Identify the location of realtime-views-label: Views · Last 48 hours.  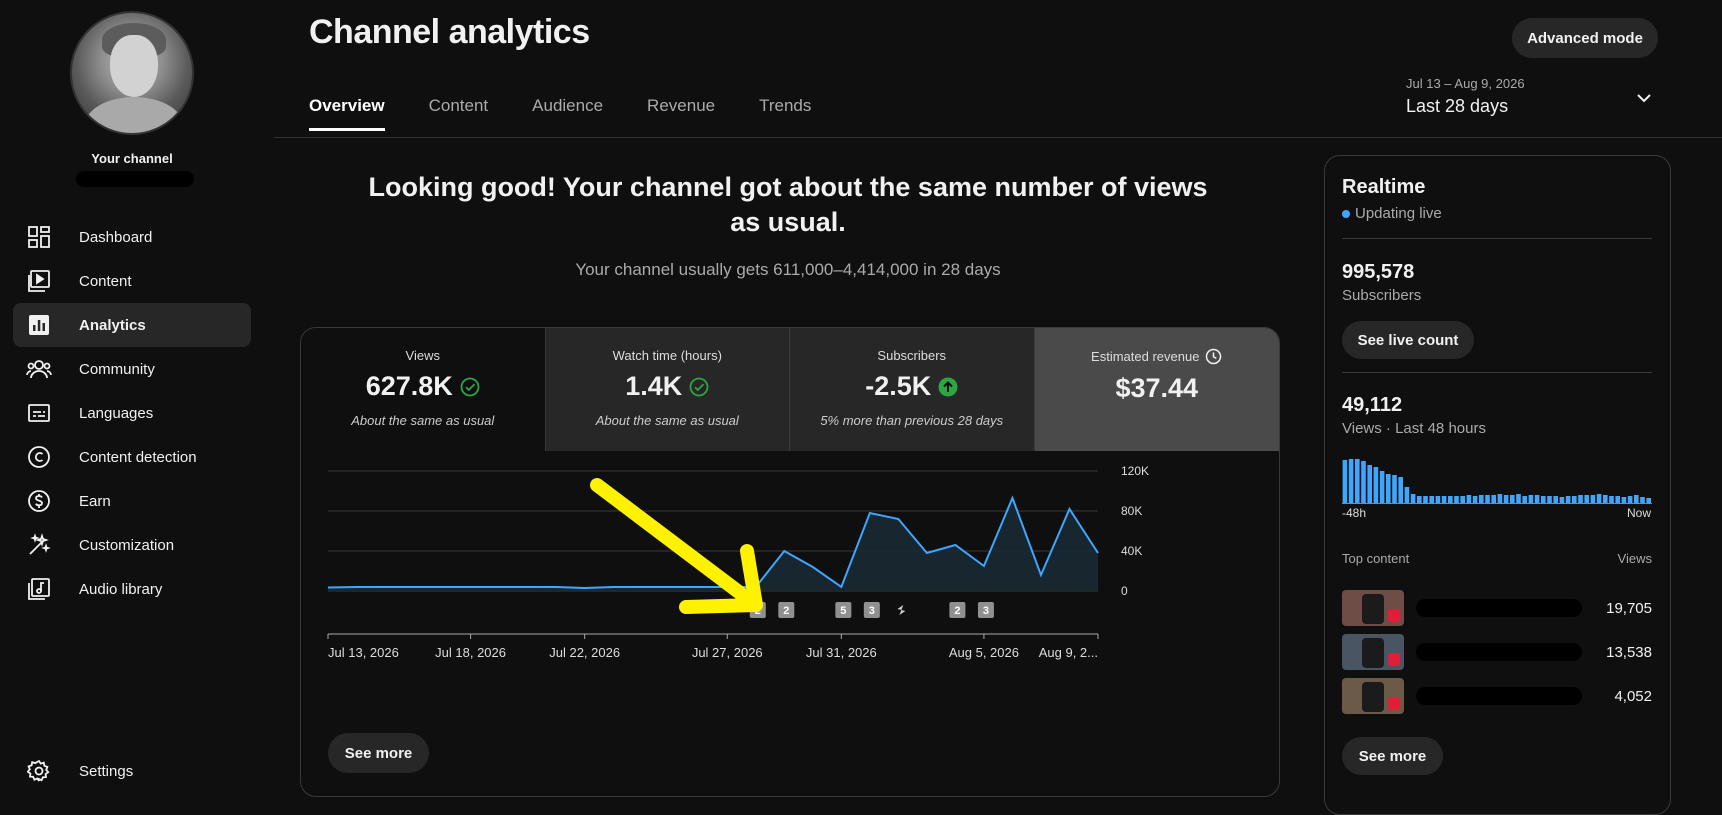
(1414, 428).